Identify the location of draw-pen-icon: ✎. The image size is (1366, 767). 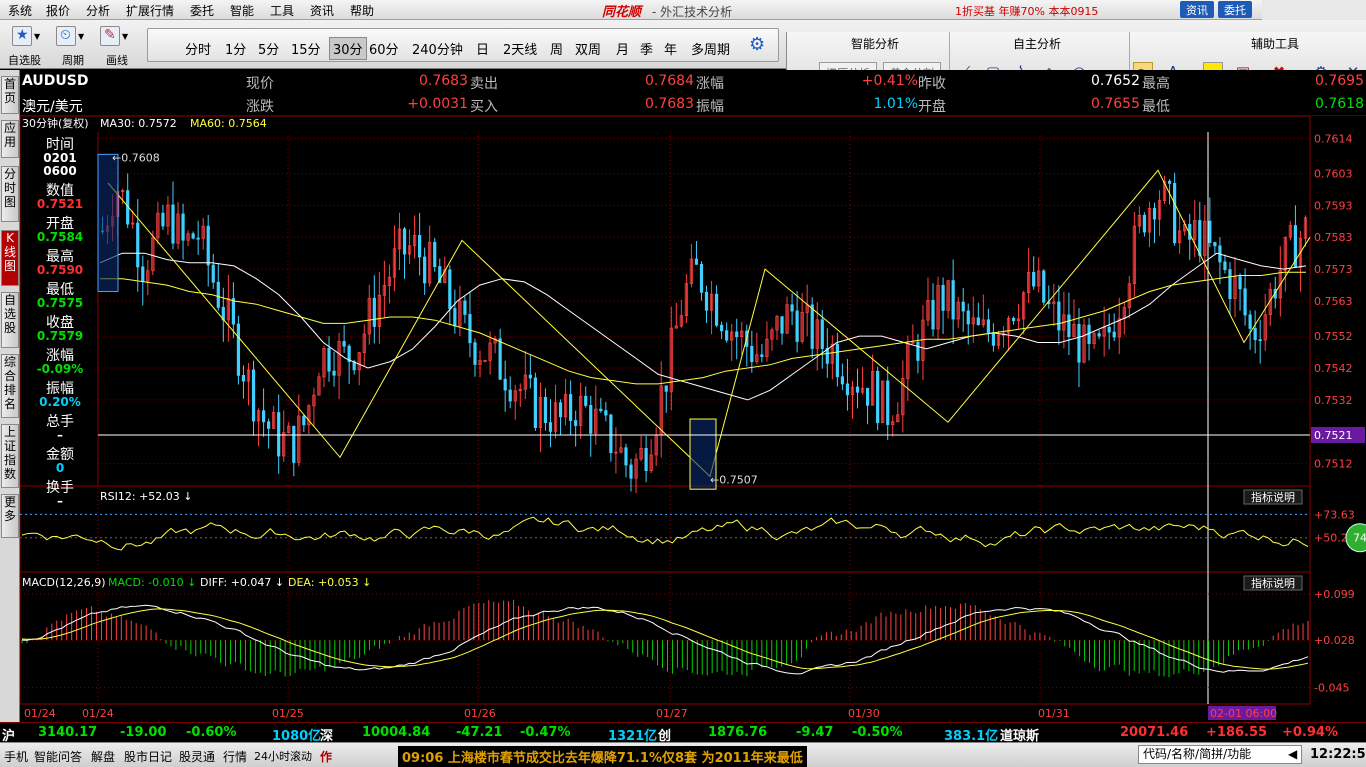
(110, 36).